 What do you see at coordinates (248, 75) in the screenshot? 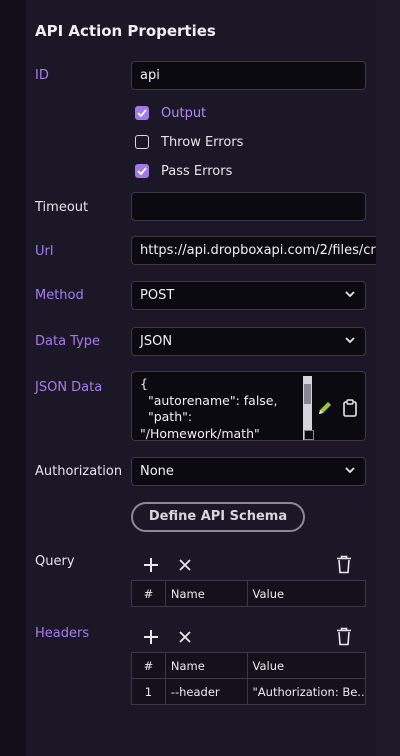
I see `id-input: api` at bounding box center [248, 75].